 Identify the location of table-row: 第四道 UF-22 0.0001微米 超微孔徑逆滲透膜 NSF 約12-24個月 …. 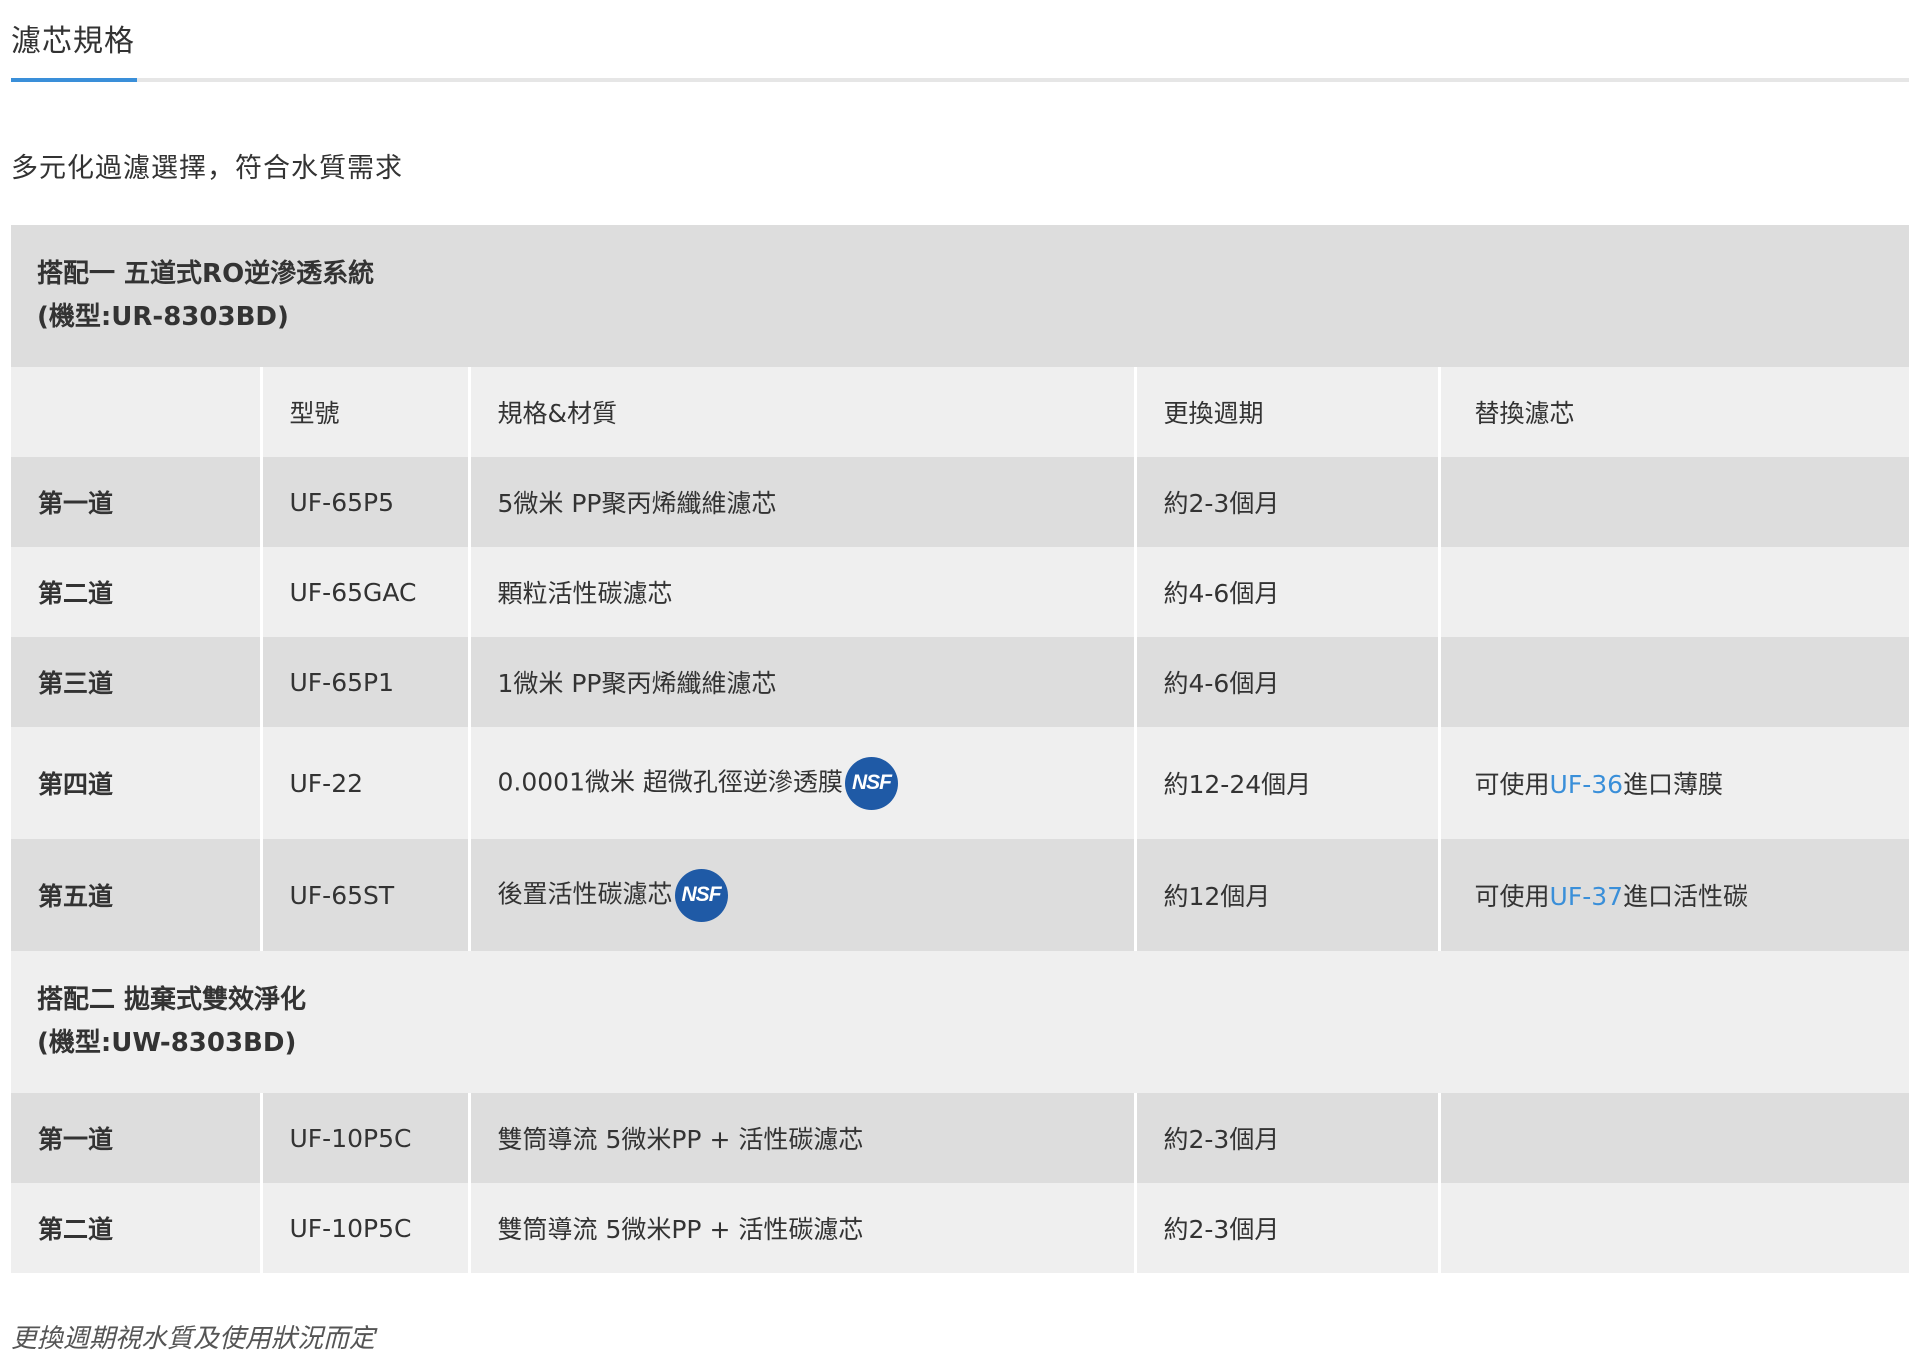
(960, 783).